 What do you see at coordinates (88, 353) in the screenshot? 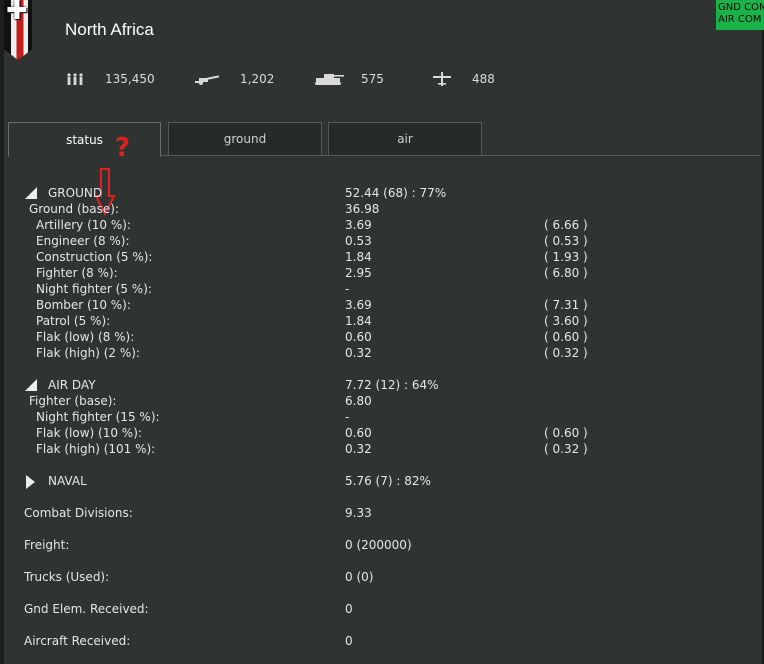
I see `row-label: Flak (high) (2 %):` at bounding box center [88, 353].